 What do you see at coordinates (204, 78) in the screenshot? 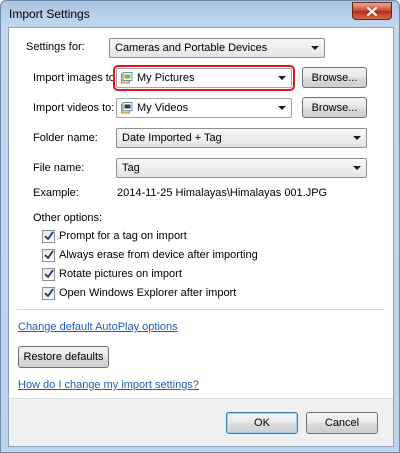
I see `import-images-dropdown: My Pictures` at bounding box center [204, 78].